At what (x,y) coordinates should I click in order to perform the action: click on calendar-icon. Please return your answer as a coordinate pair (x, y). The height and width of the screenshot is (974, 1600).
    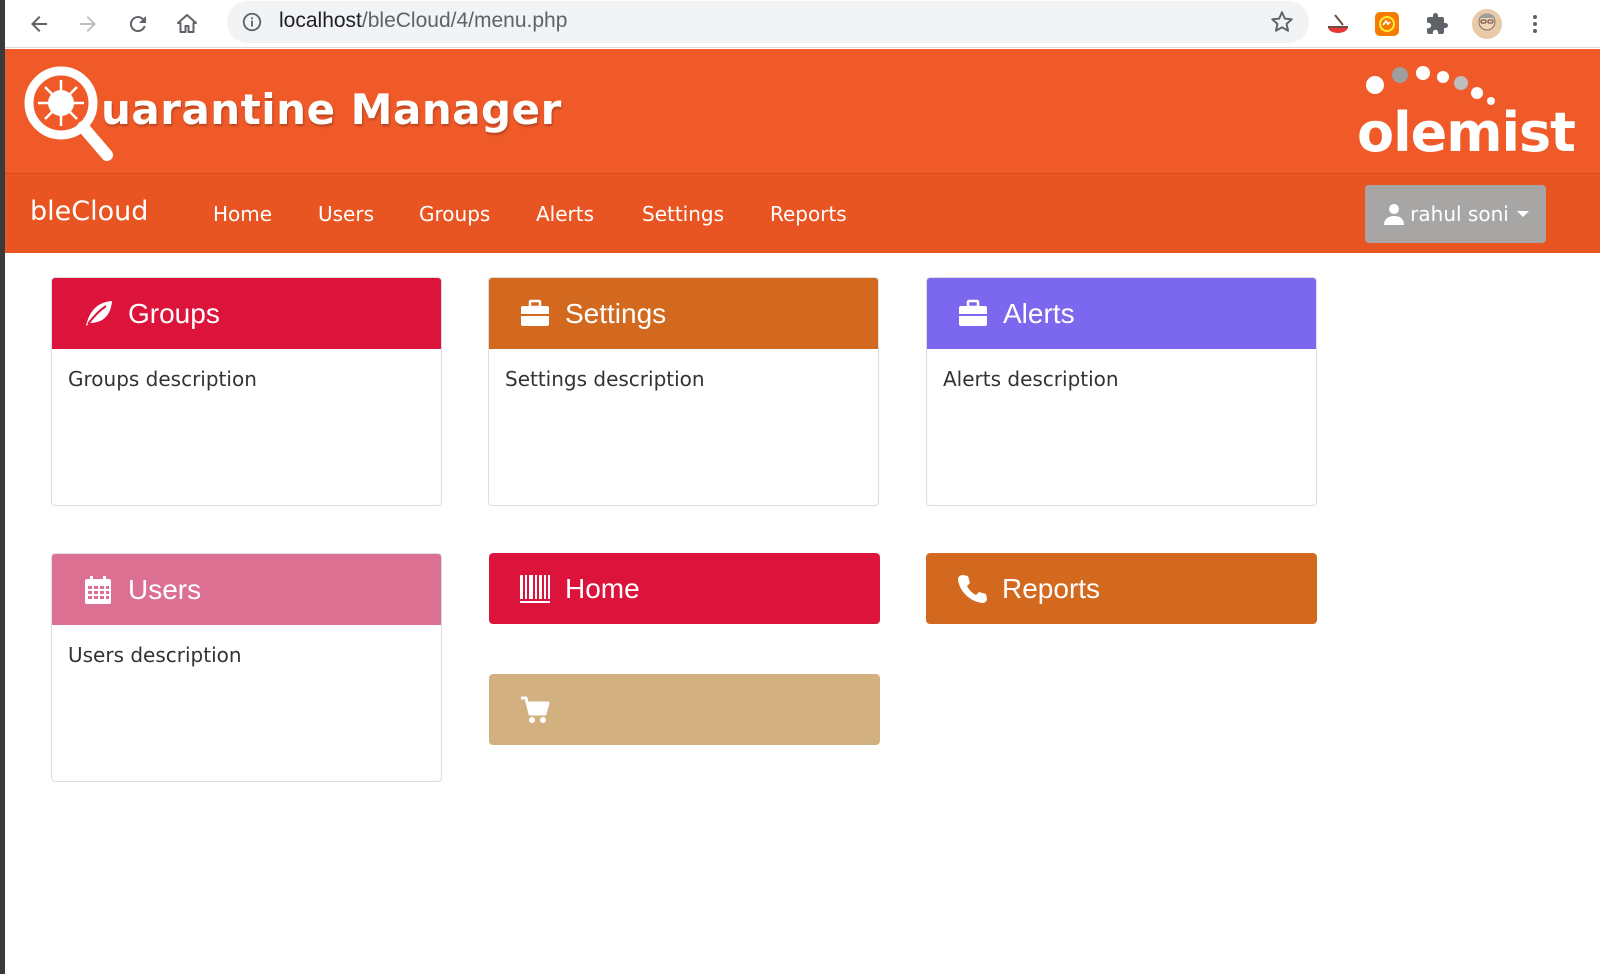
    Looking at the image, I should click on (98, 590).